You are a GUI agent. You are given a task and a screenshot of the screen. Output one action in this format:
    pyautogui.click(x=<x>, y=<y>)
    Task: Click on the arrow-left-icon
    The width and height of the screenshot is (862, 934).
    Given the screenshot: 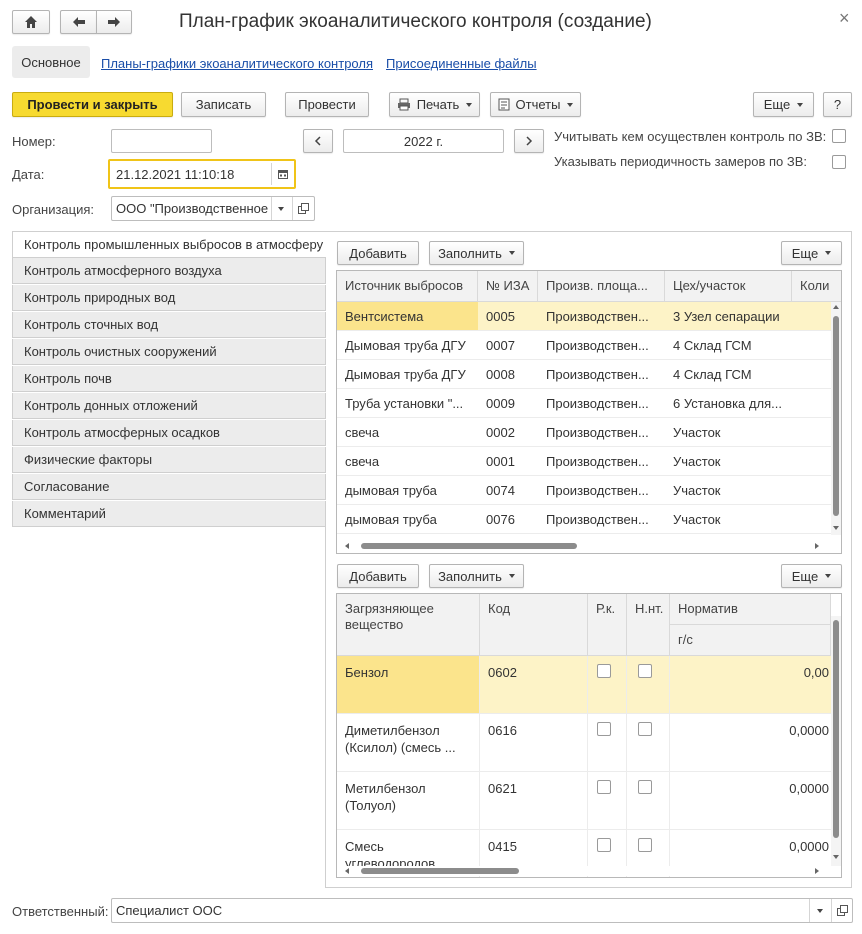 What is the action you would take?
    pyautogui.click(x=78, y=22)
    